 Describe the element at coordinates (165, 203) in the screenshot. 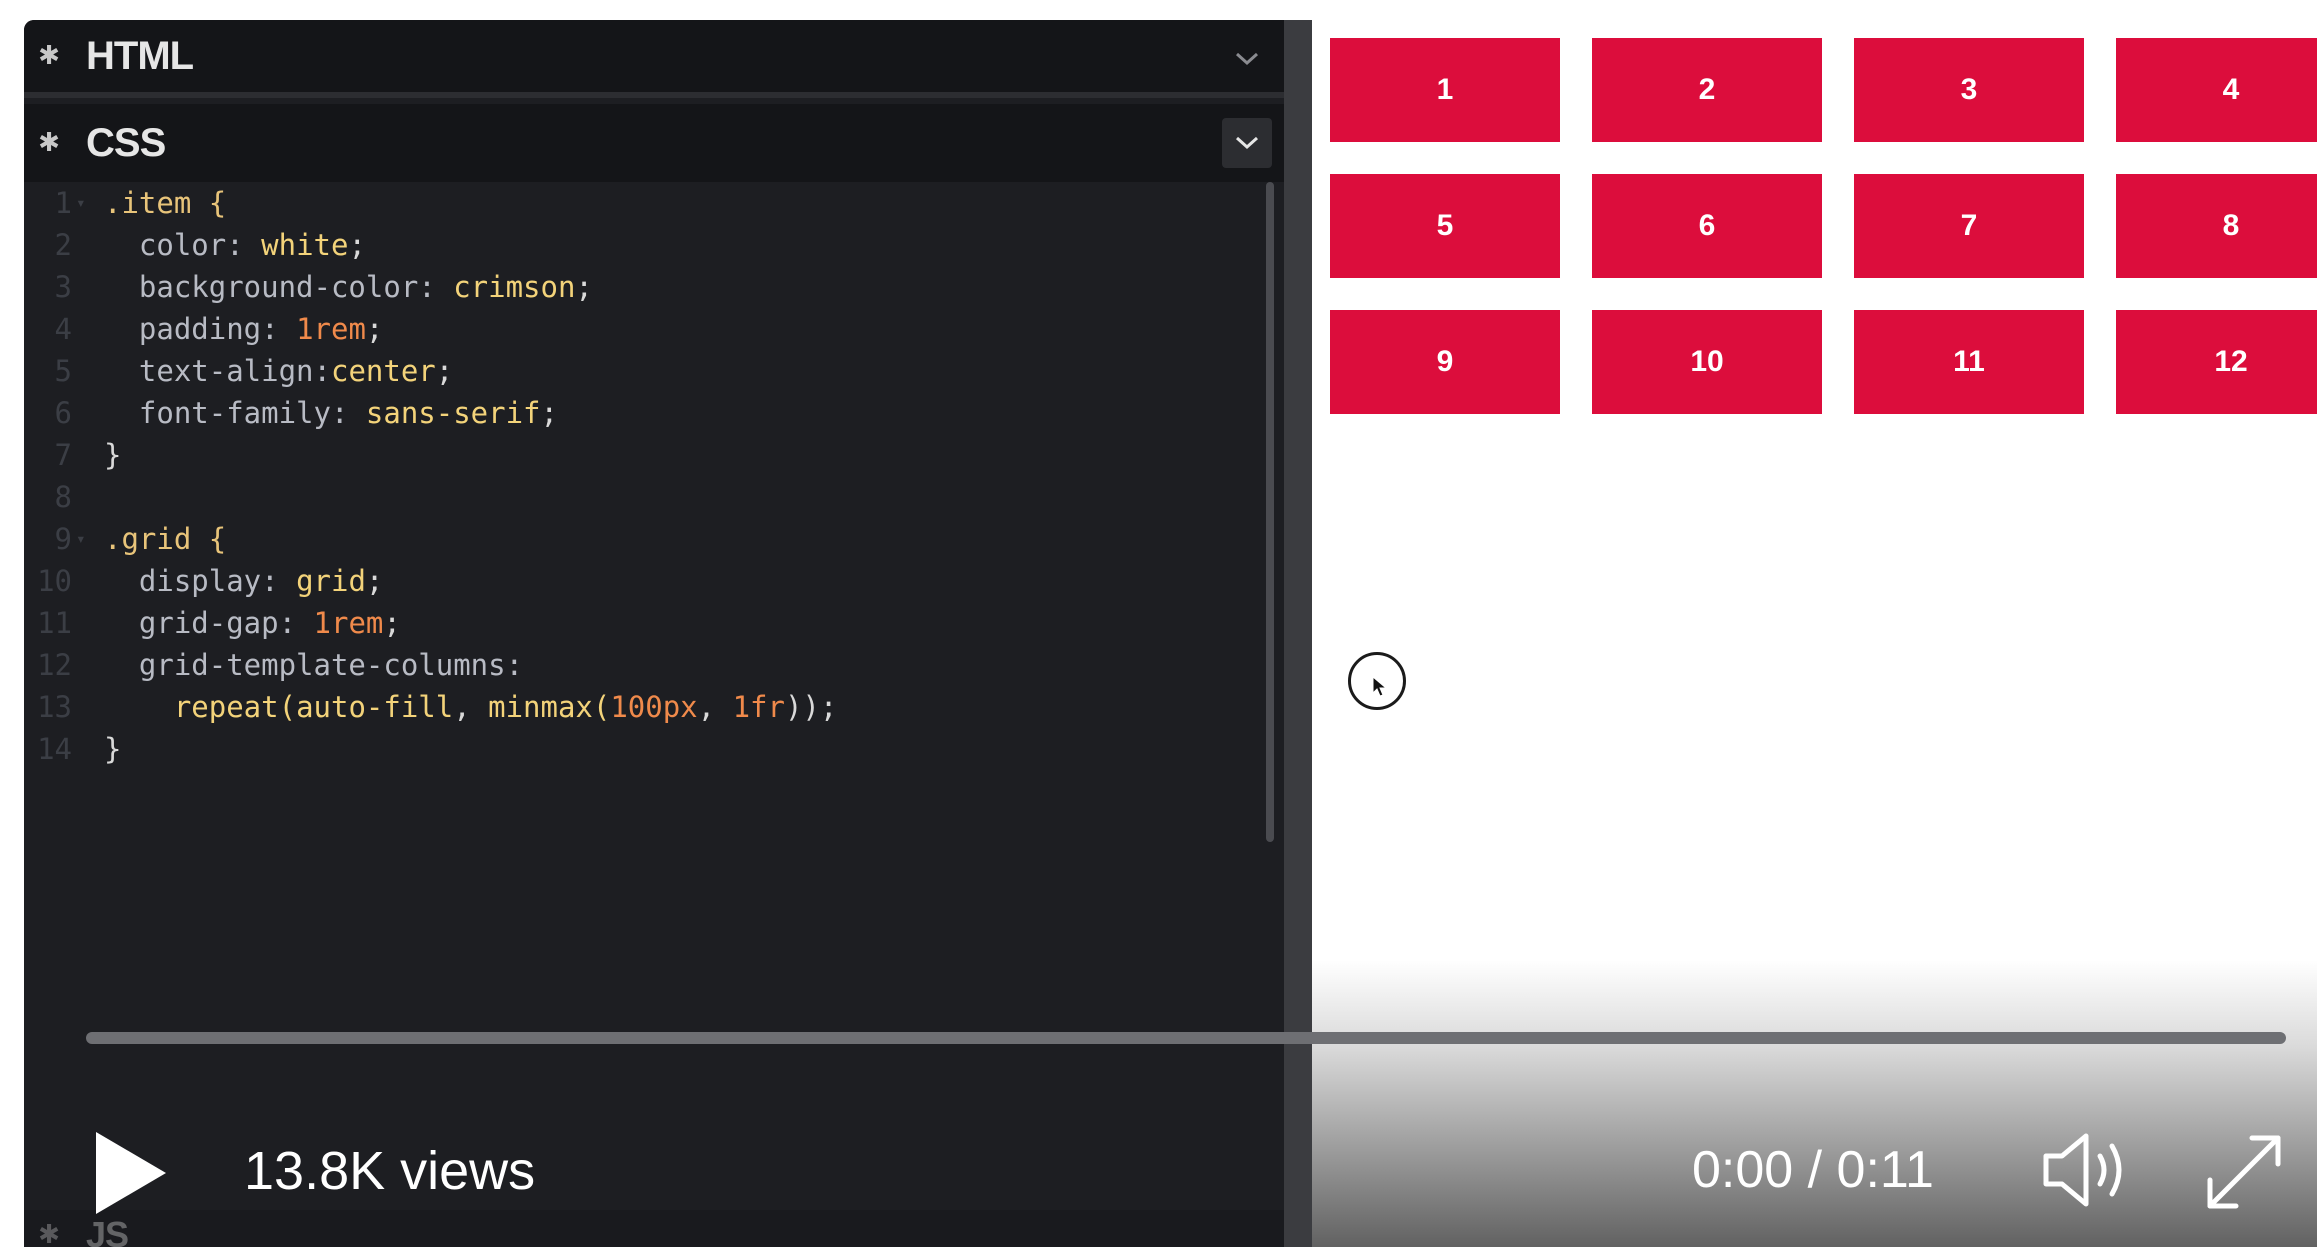

I see `code-line: .item {` at that location.